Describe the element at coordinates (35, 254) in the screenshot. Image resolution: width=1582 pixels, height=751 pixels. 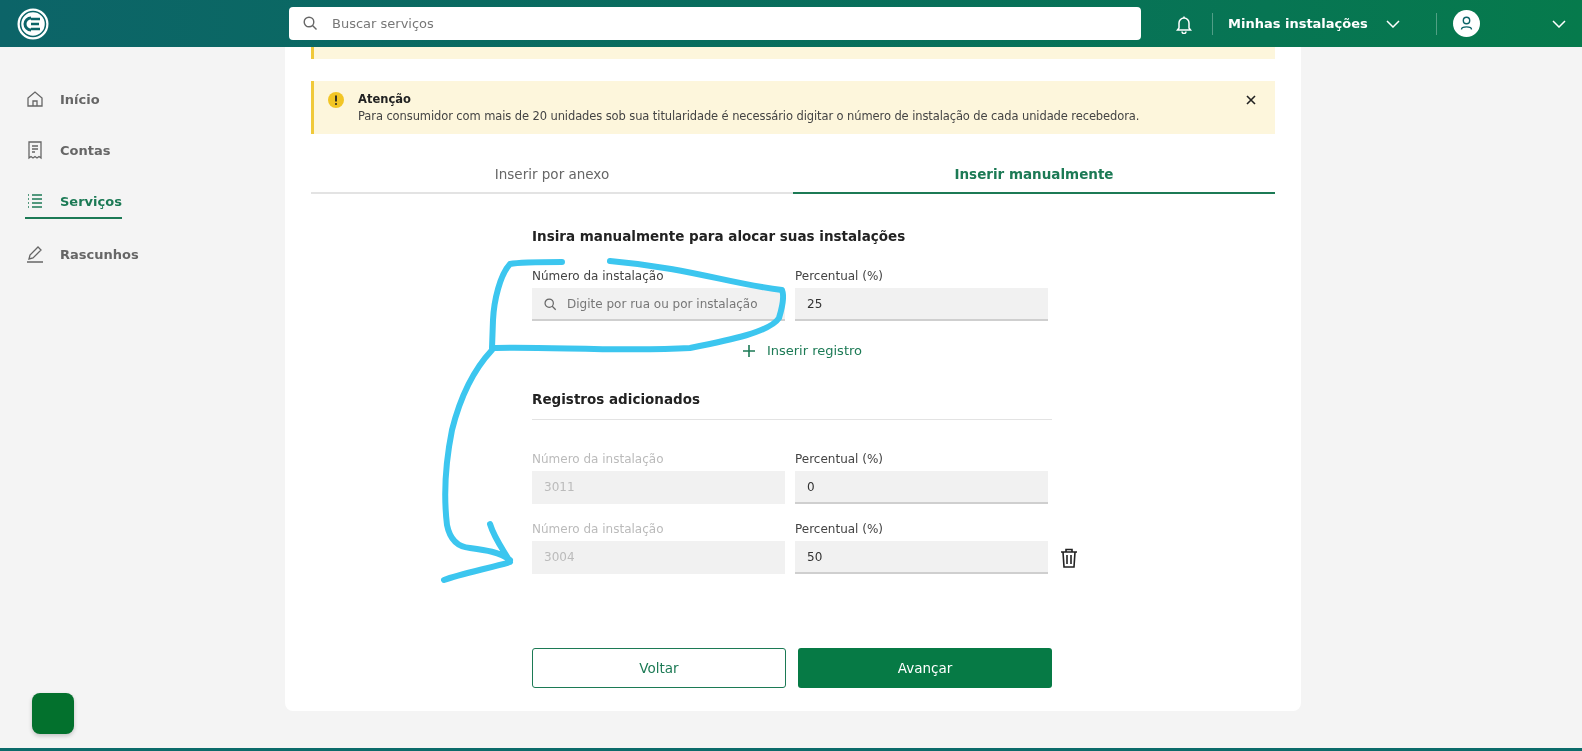
I see `pencil-icon` at that location.